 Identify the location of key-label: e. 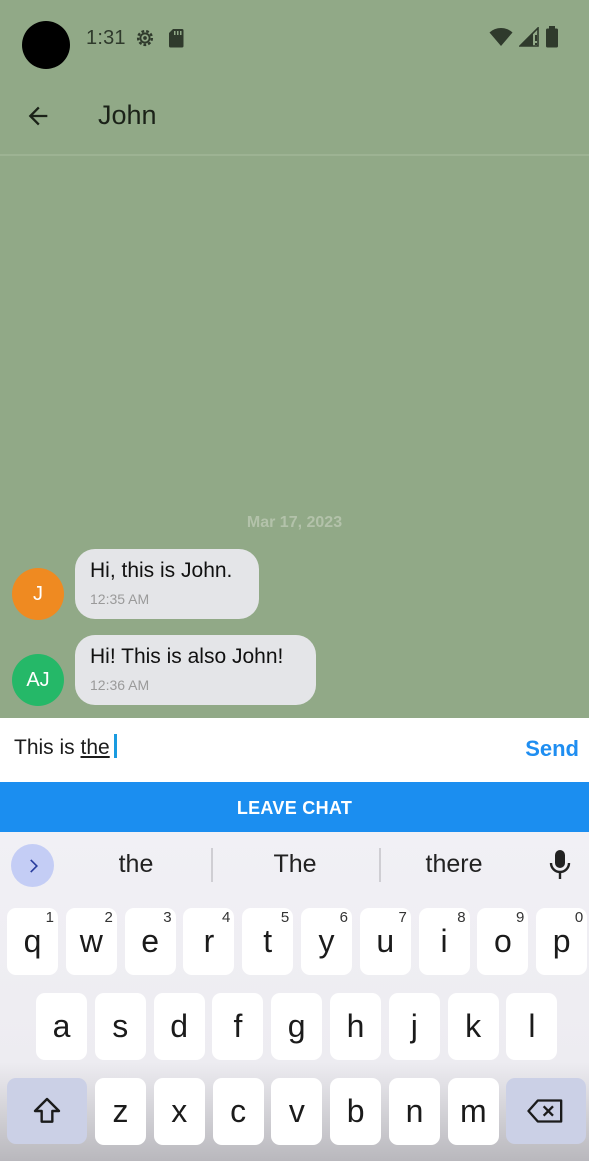
(150, 941).